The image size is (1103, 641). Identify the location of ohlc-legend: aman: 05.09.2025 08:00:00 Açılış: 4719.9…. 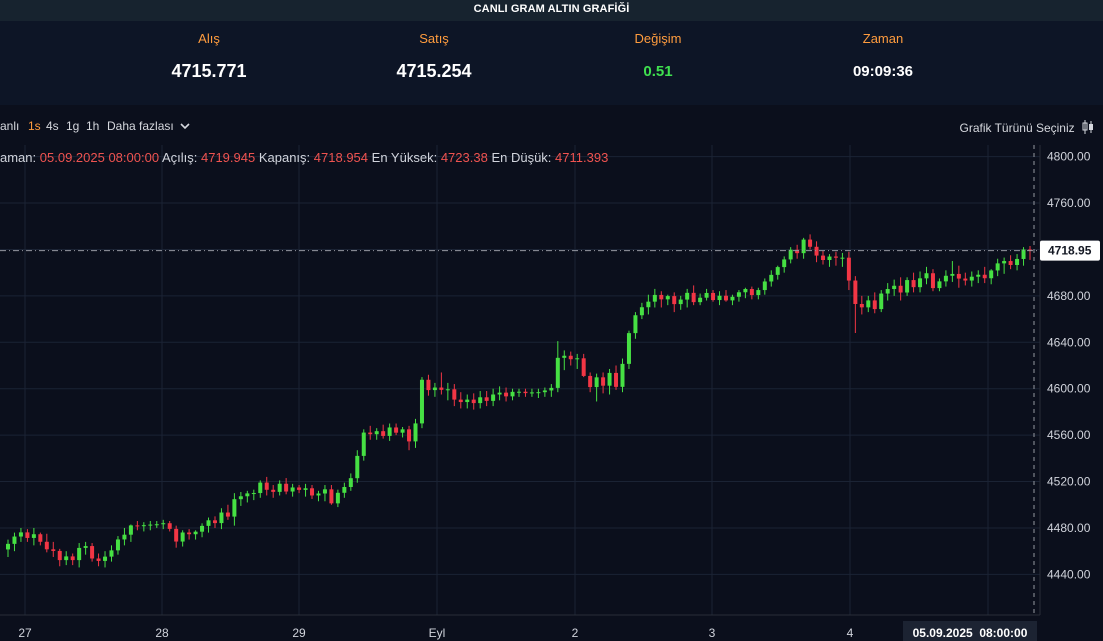
(304, 157).